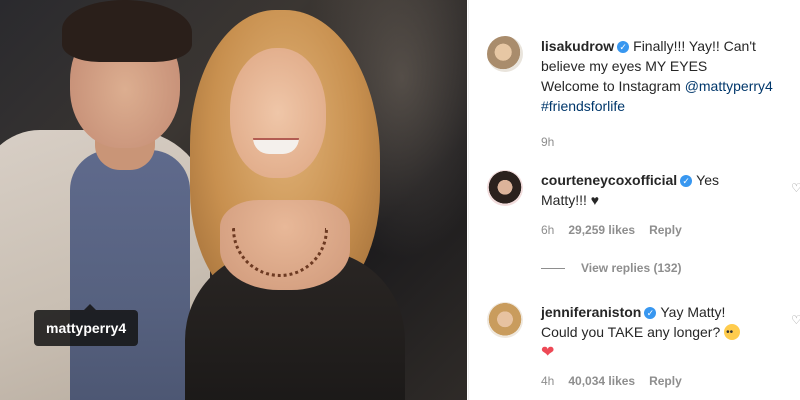  Describe the element at coordinates (278, 113) in the screenshot. I see `photo-woman-face` at that location.